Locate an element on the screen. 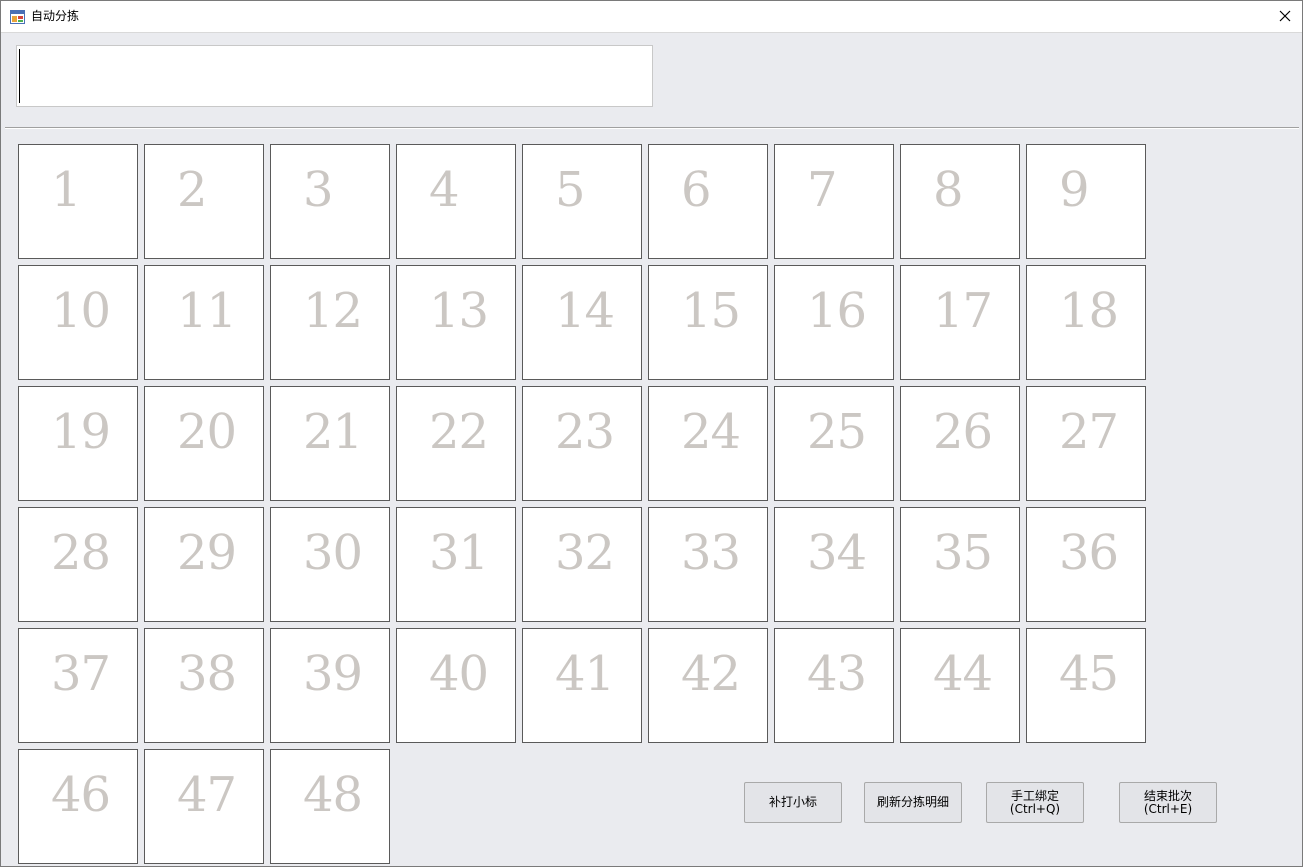 The image size is (1303, 867). sorting-slot: 28 is located at coordinates (78, 564).